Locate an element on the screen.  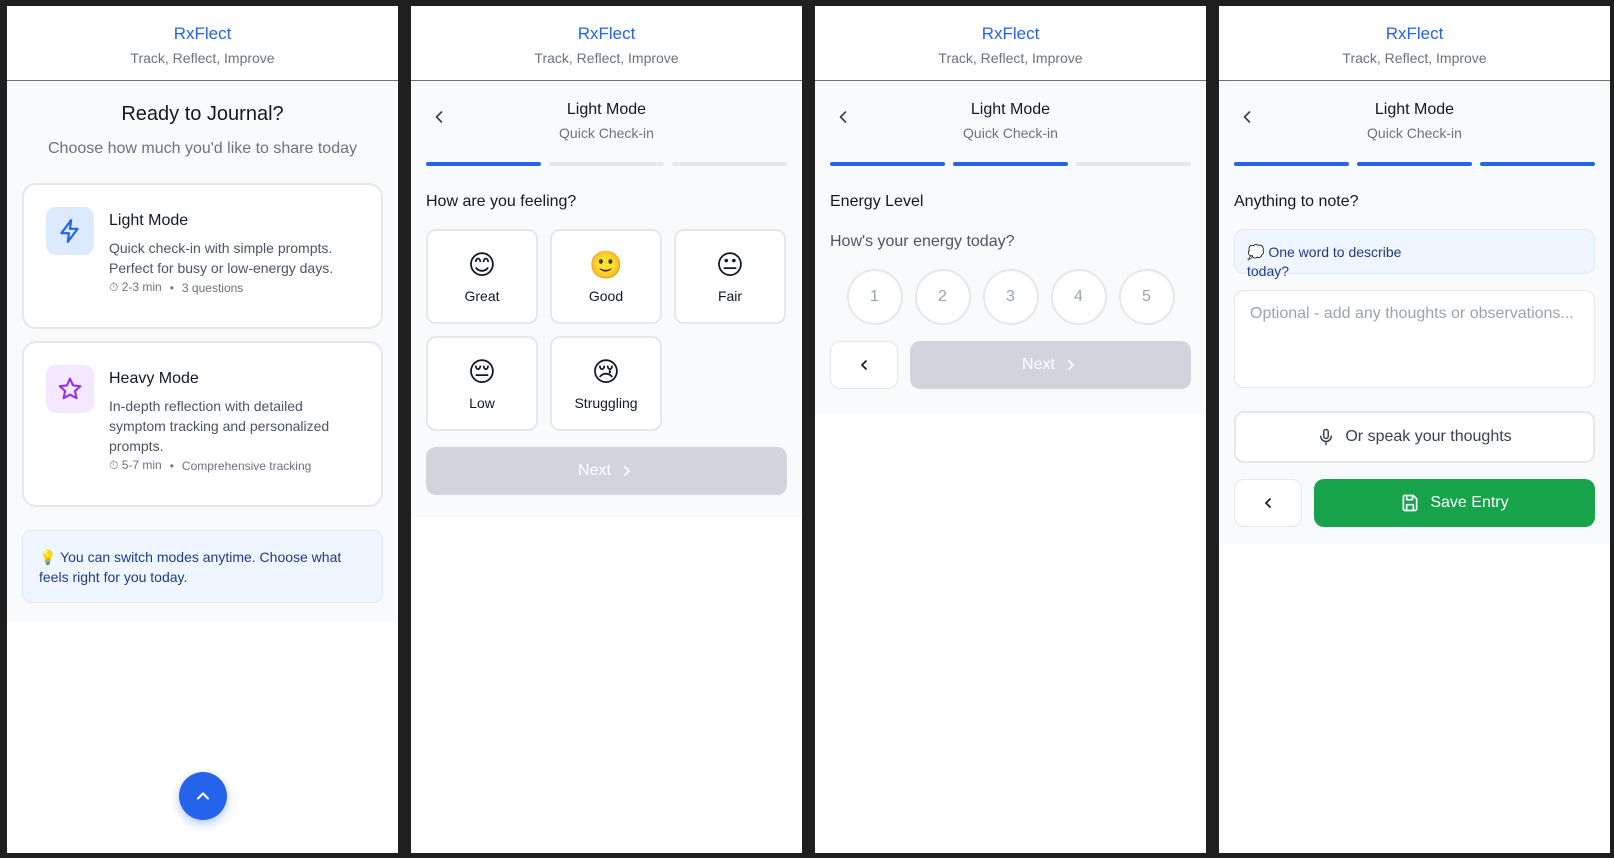
heavy-mode-meta: ⏱ 5-7 min • Comprehensive tracking is located at coordinates (234, 465).